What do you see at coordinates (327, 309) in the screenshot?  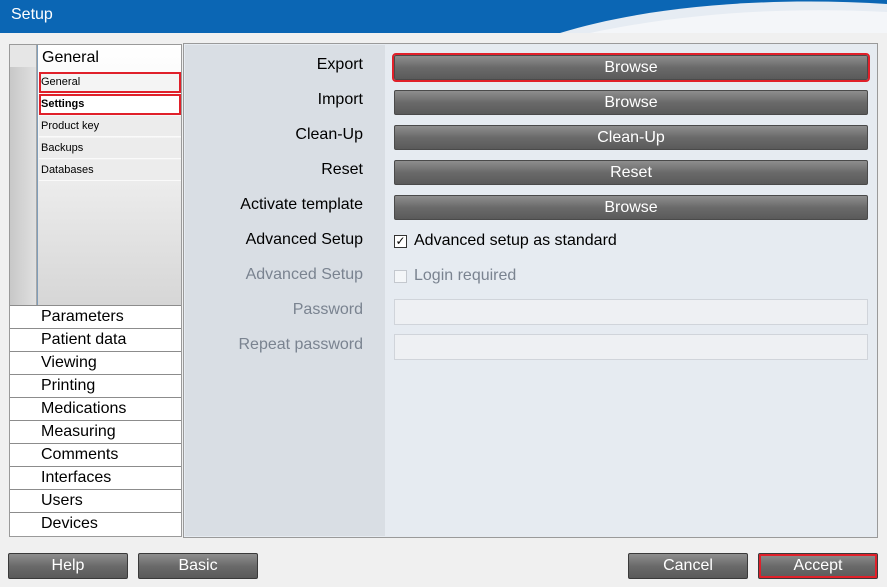 I see `password-label: Password` at bounding box center [327, 309].